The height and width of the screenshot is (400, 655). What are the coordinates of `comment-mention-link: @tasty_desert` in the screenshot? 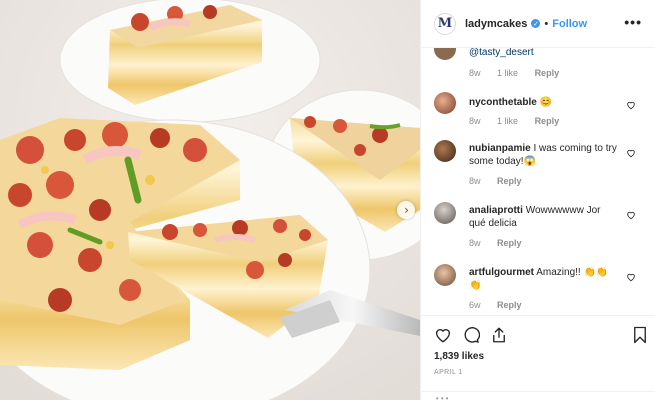 It's located at (501, 53).